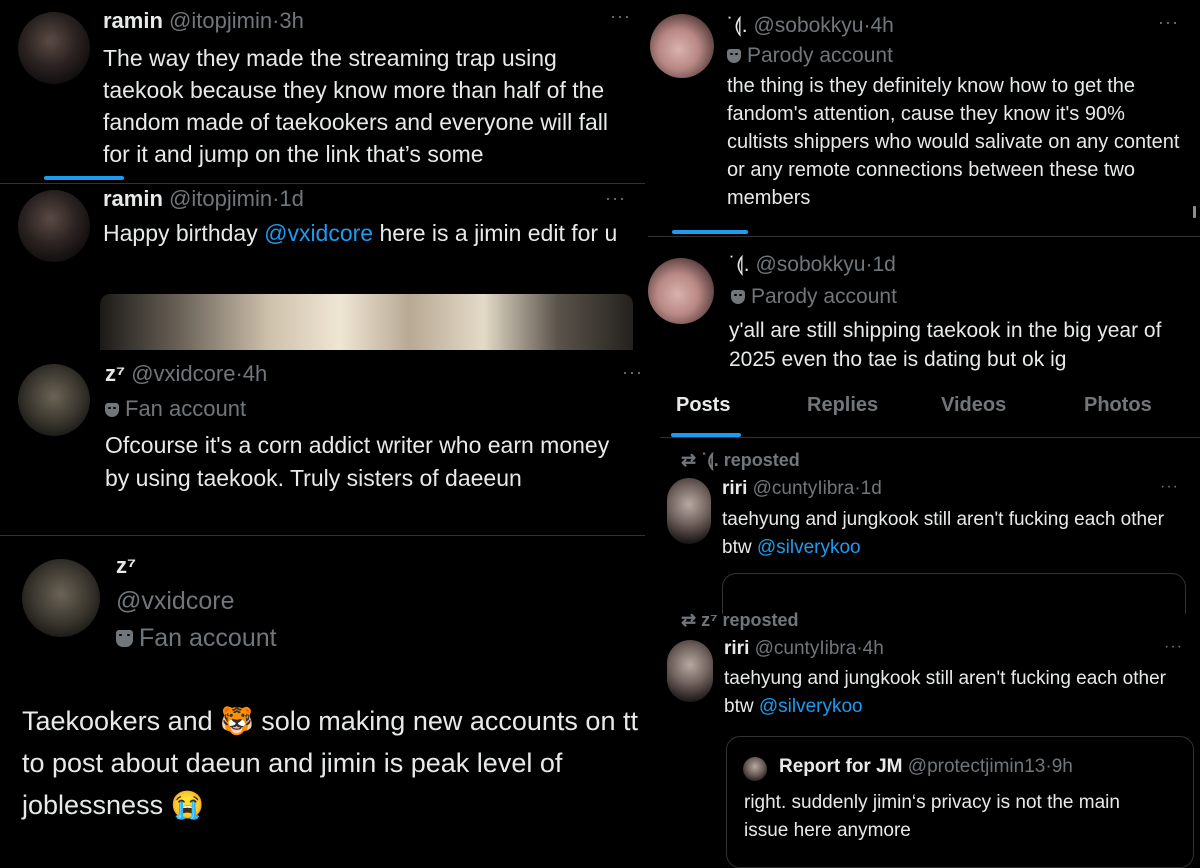  Describe the element at coordinates (755, 769) in the screenshot. I see `quote-avatar` at that location.